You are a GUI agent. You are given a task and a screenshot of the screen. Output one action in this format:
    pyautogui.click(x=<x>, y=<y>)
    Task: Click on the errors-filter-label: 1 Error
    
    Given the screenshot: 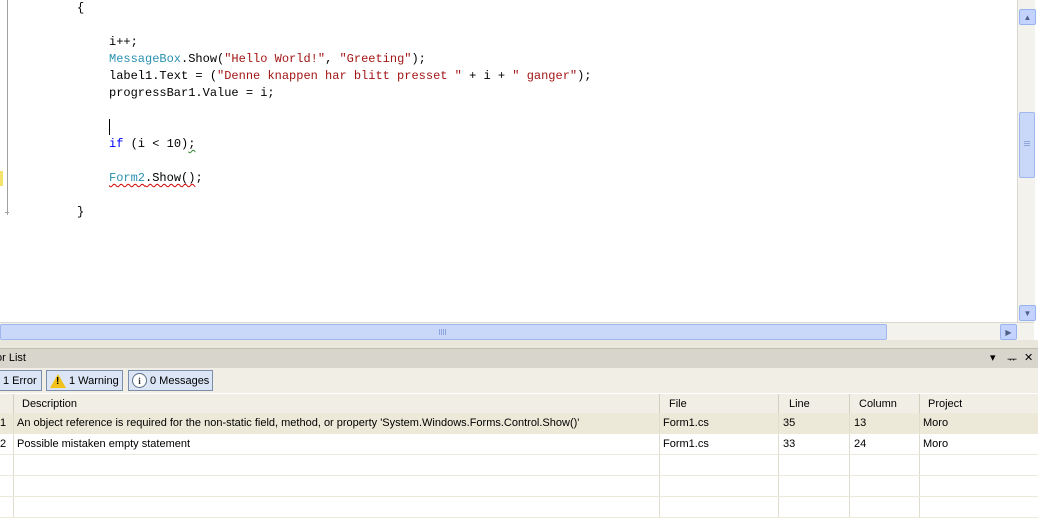 What is the action you would take?
    pyautogui.click(x=20, y=380)
    